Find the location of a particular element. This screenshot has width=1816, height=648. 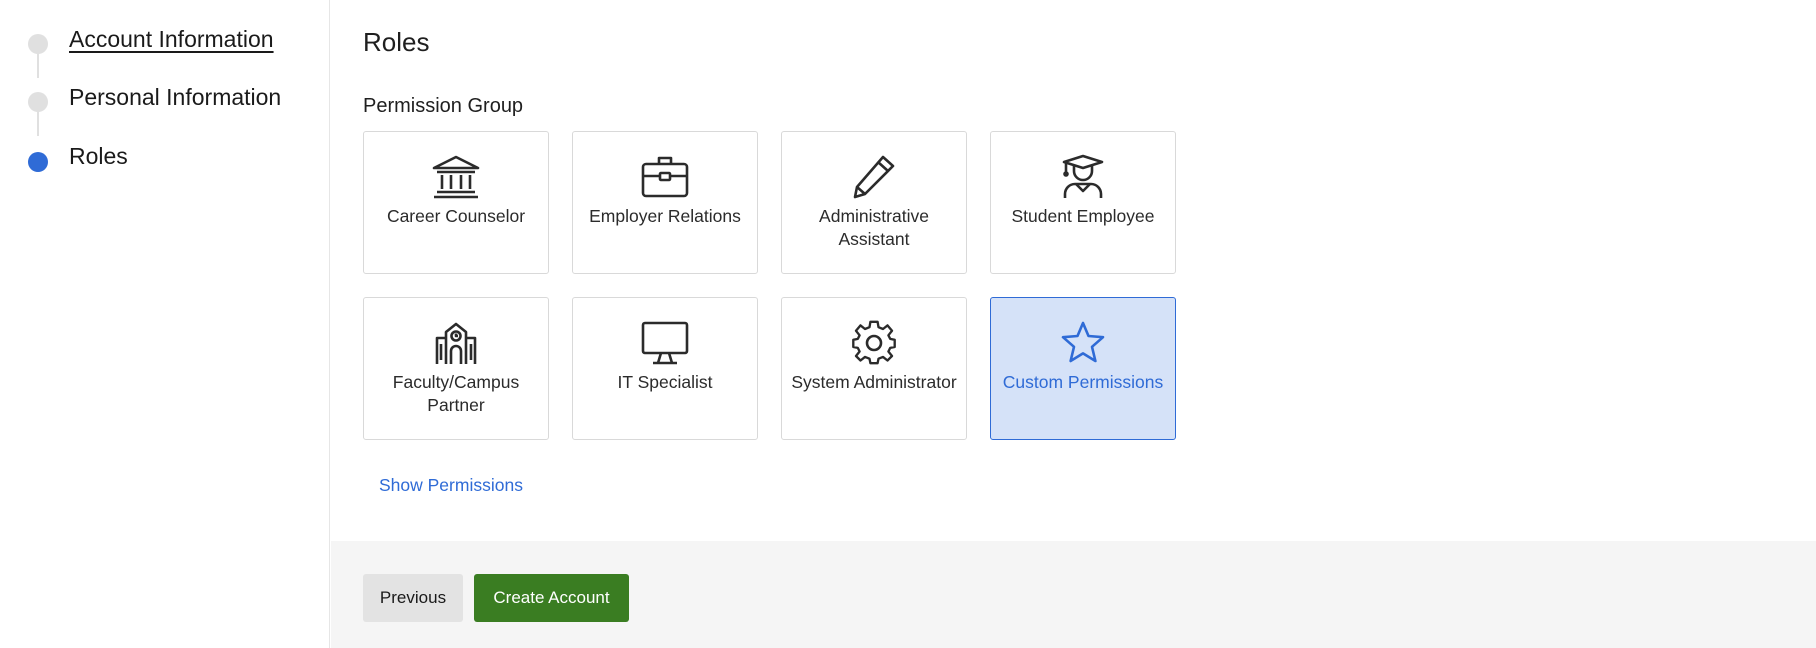

role-card-career-counselor: Career Counselor is located at coordinates (456, 202).